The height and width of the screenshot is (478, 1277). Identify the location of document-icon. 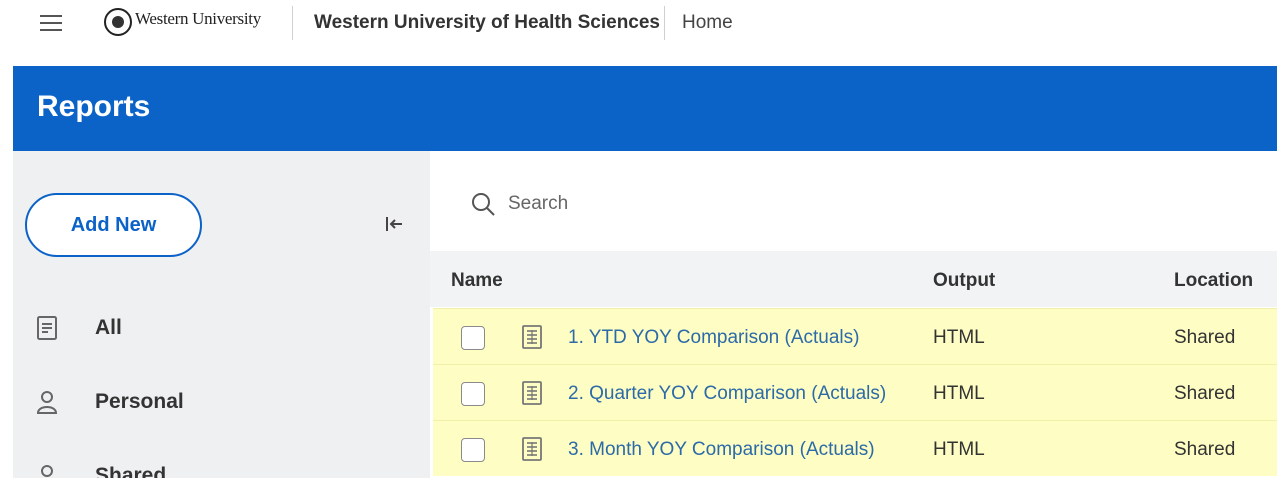
(47, 328).